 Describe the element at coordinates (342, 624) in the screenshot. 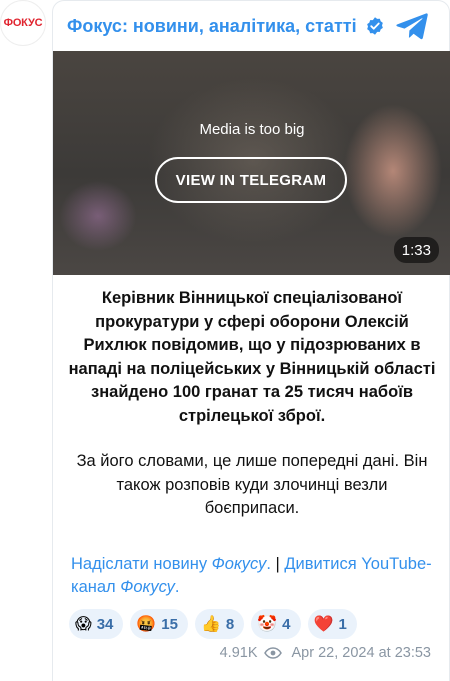

I see `reaction-count: 1` at that location.